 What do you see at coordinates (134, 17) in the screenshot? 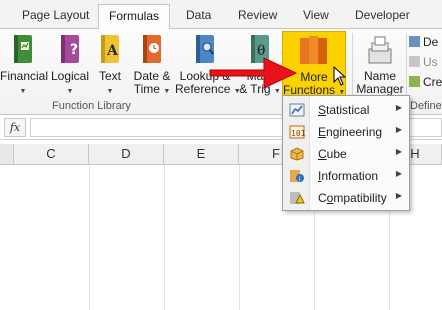
I see `tab-formulas: Formulas` at bounding box center [134, 17].